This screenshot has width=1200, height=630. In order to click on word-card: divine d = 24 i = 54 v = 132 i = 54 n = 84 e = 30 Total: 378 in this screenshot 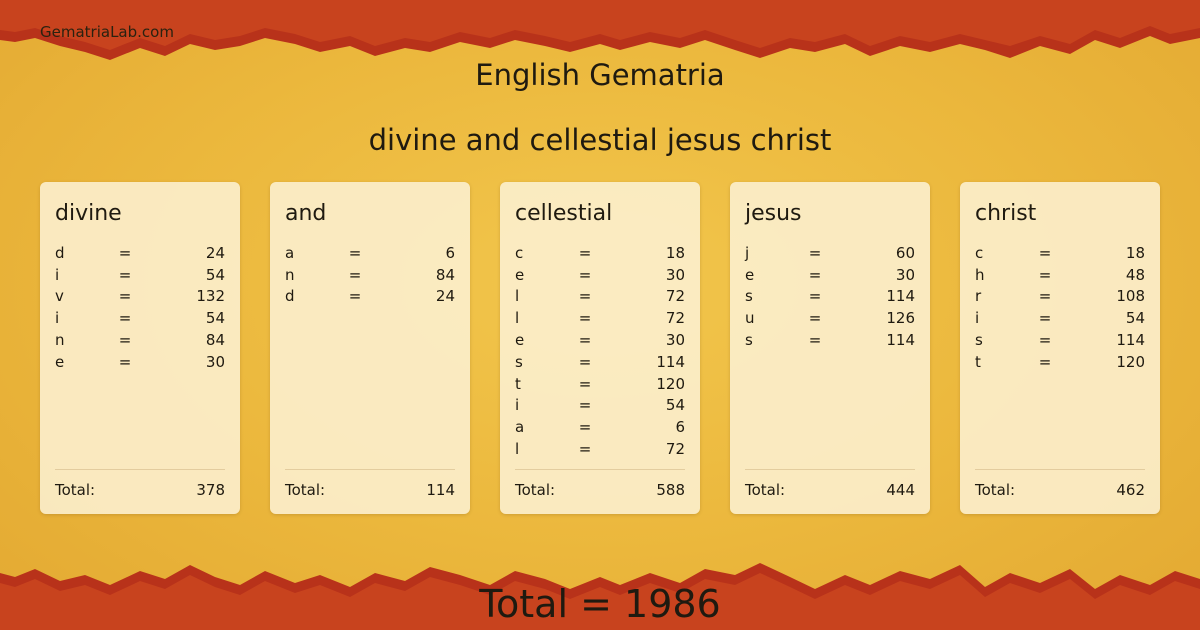, I will do `click(140, 348)`.